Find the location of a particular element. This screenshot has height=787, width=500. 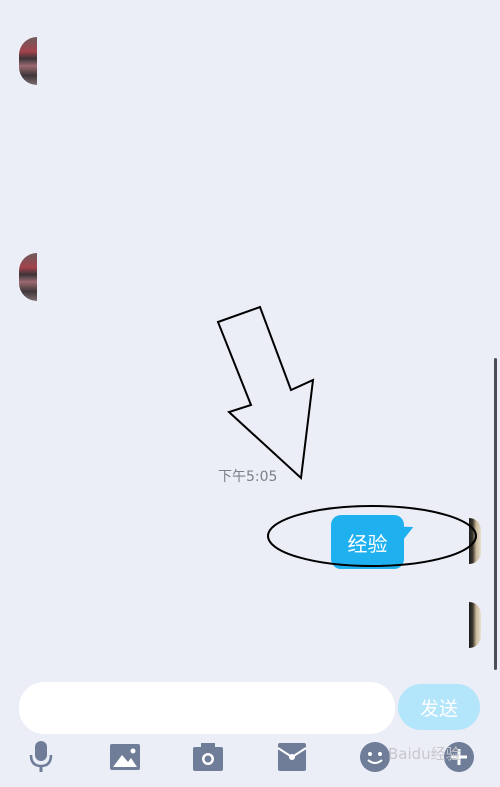

send-button-label: 发送 is located at coordinates (438, 708).